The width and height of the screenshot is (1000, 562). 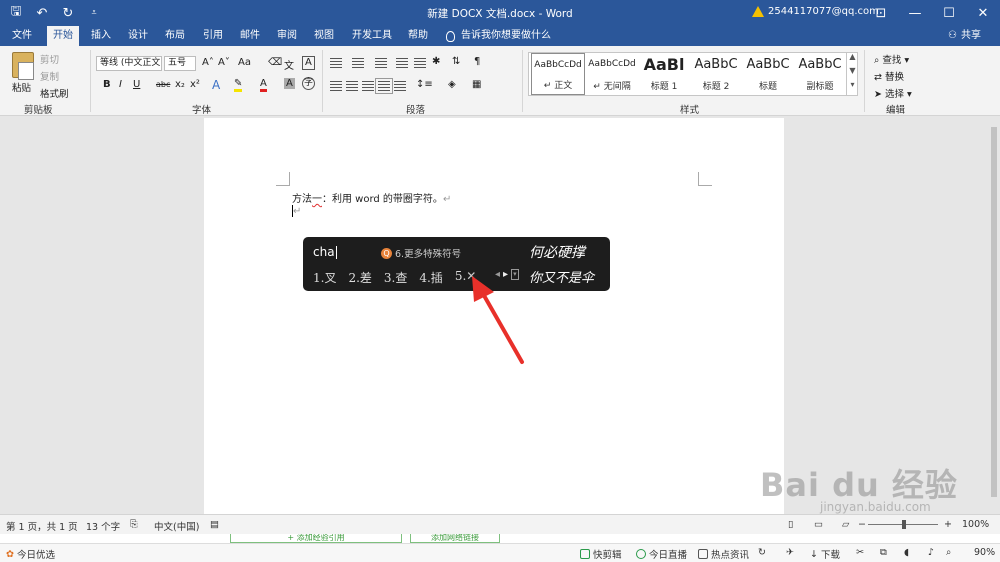 I want to click on phonetic-guide-icon: 文, so click(x=289, y=64).